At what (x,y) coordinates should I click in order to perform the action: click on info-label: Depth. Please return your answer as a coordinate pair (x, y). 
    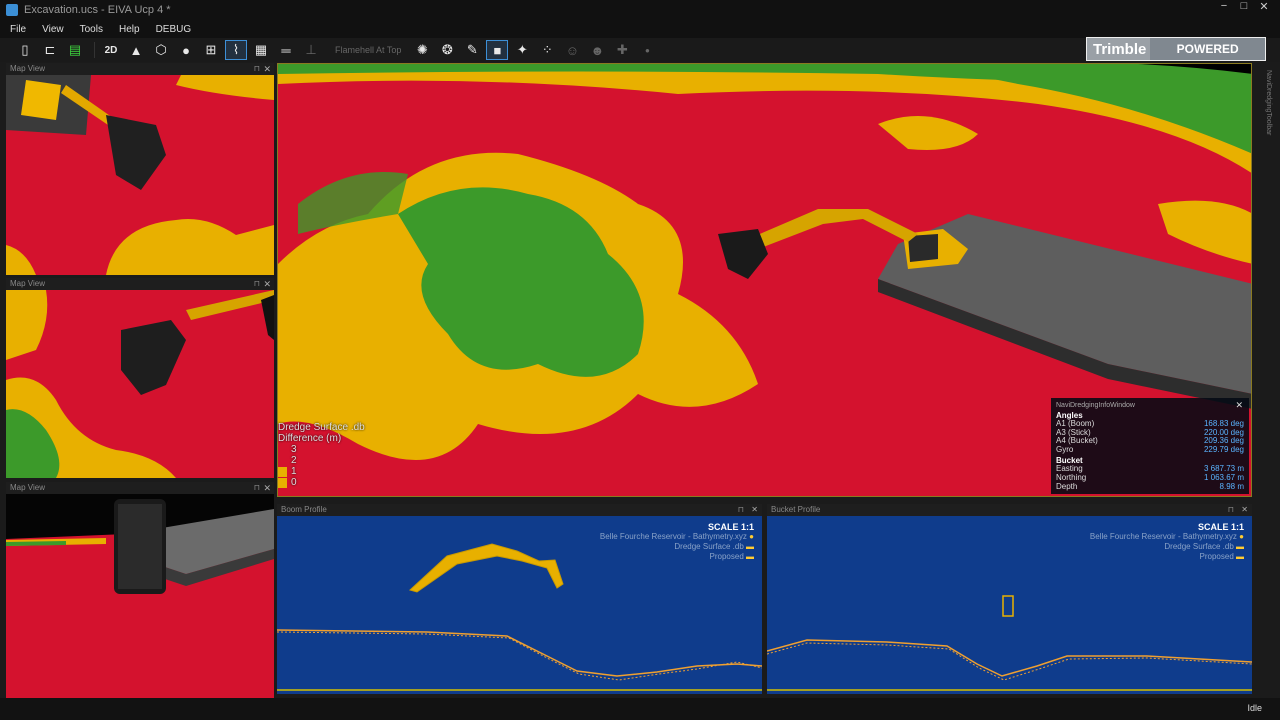
    Looking at the image, I should click on (1067, 486).